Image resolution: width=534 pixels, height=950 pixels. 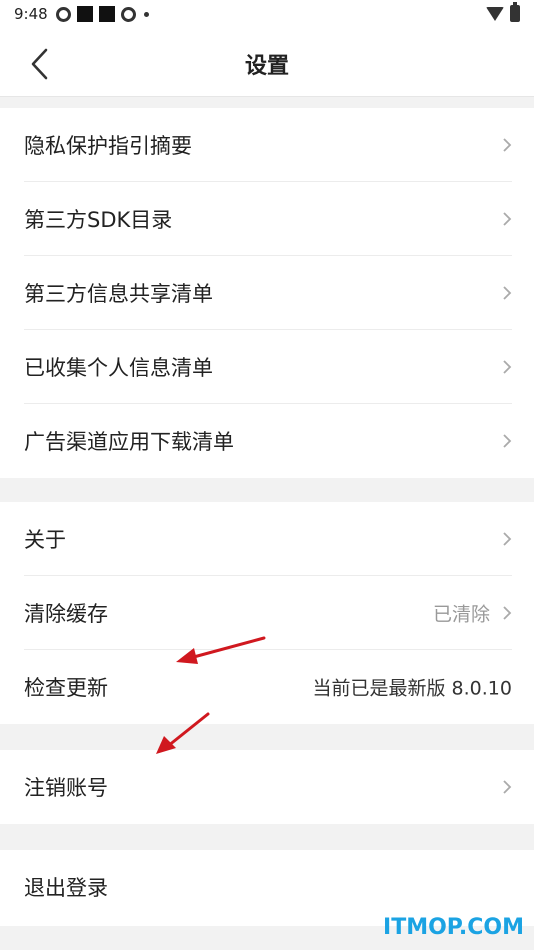 I want to click on account-group: 注销账号, so click(x=267, y=787).